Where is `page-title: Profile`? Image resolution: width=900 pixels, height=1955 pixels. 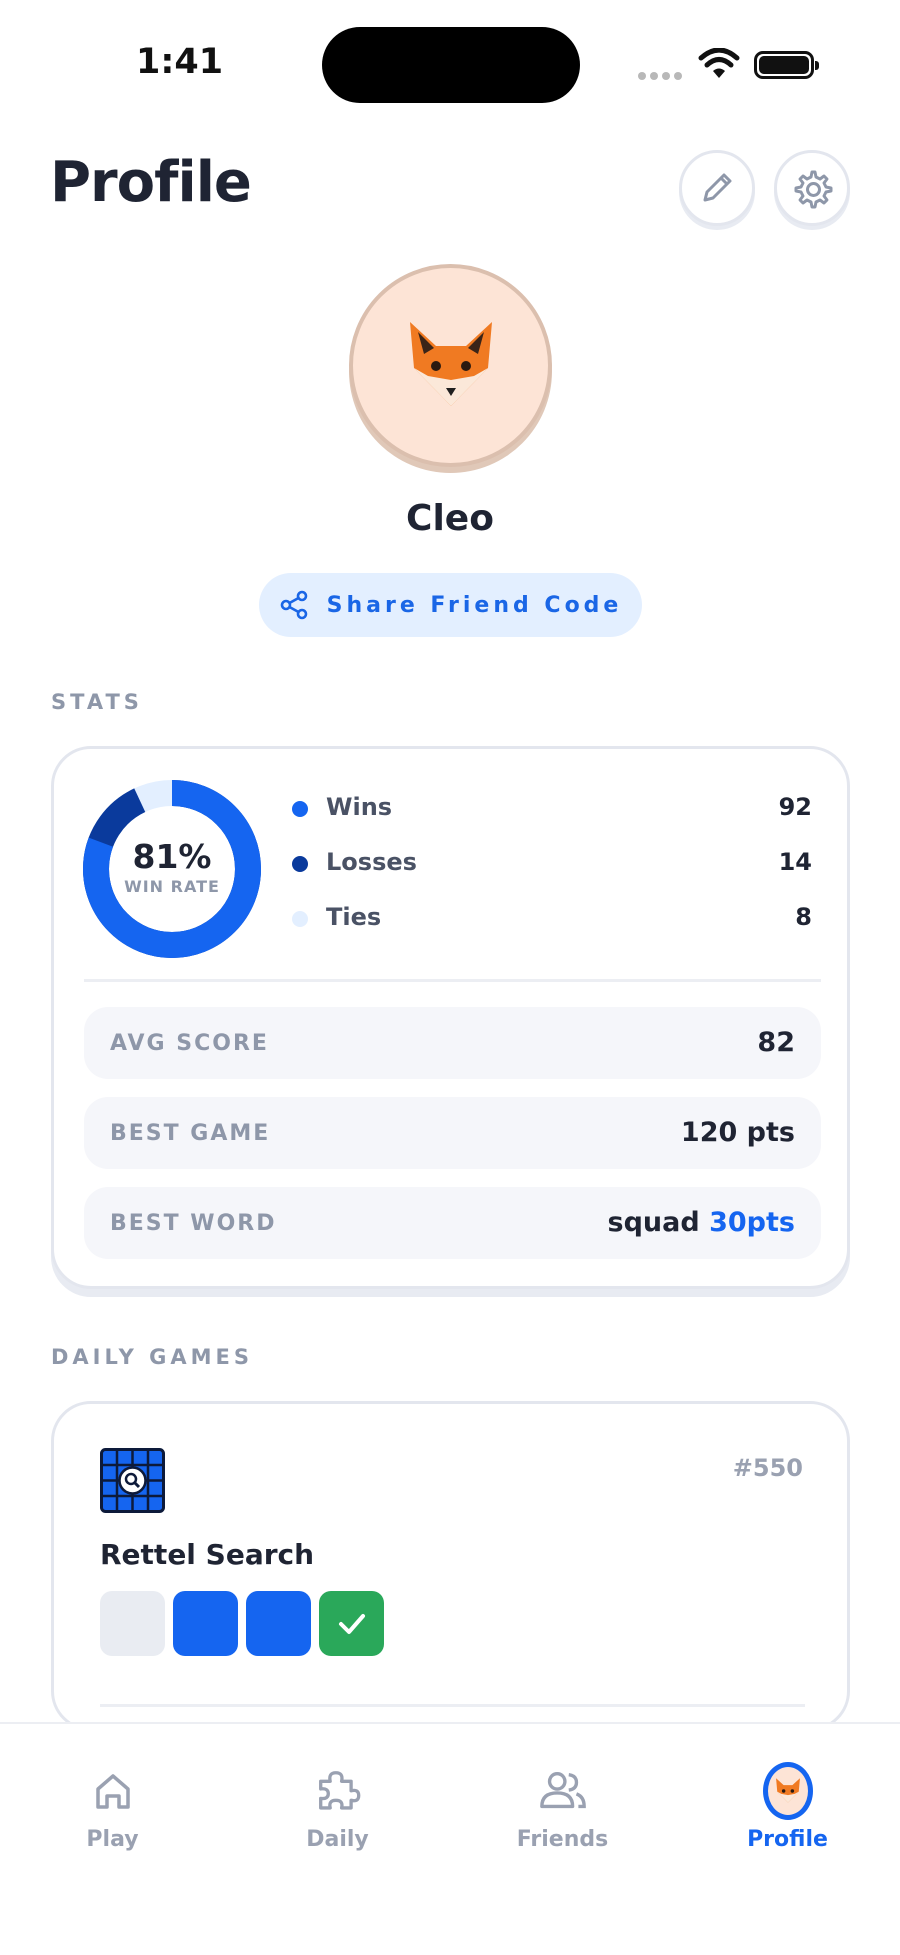
page-title: Profile is located at coordinates (151, 182).